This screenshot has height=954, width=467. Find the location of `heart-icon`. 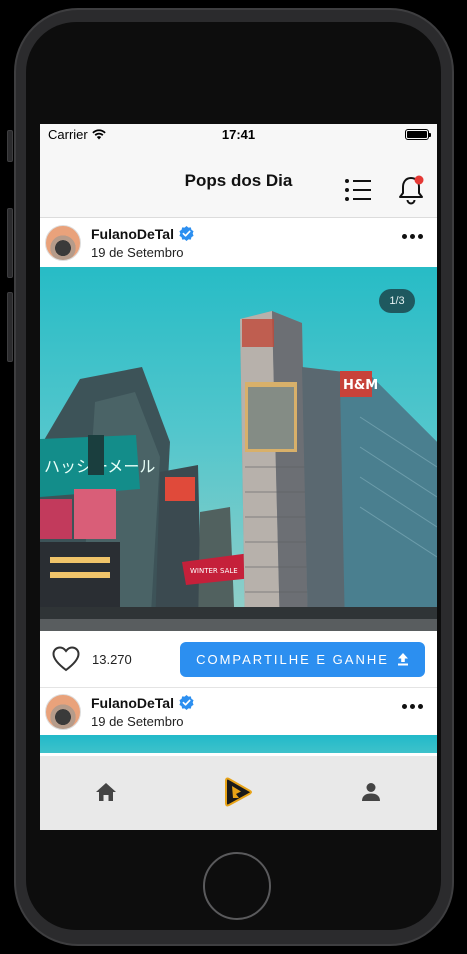

heart-icon is located at coordinates (66, 659).